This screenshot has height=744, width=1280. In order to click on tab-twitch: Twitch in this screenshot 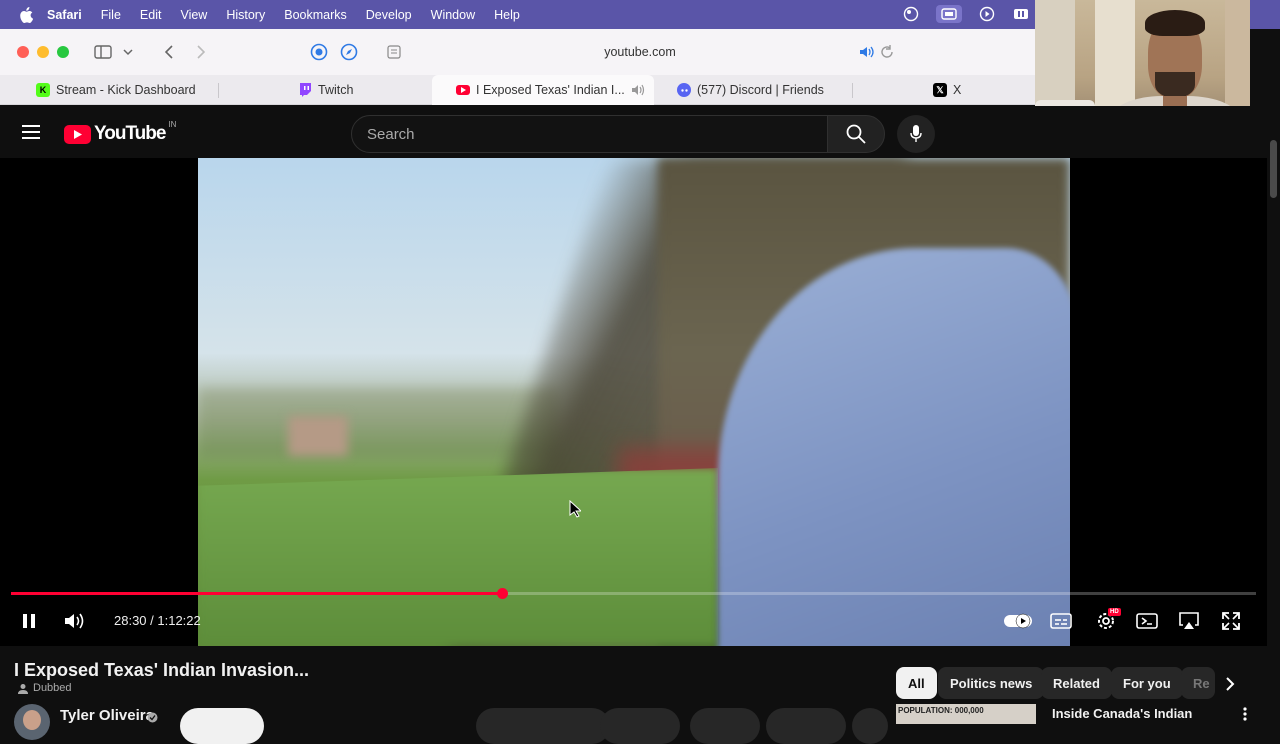, I will do `click(325, 90)`.